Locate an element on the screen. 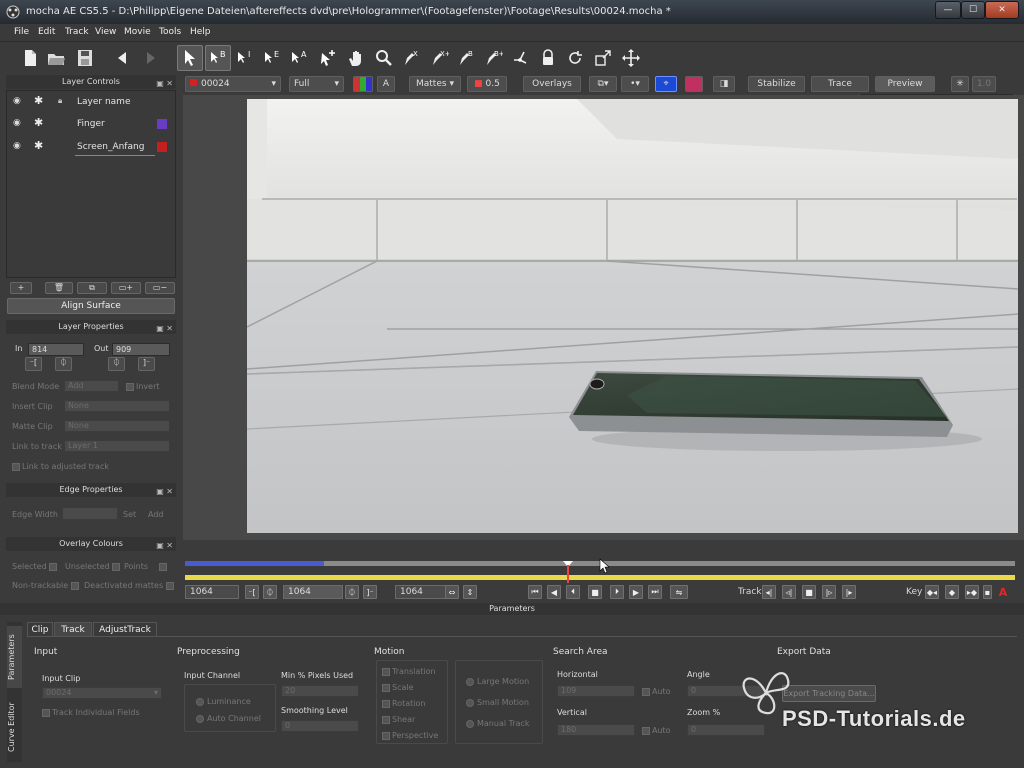 The height and width of the screenshot is (768, 1024). smoothing-field: 0 is located at coordinates (320, 726).